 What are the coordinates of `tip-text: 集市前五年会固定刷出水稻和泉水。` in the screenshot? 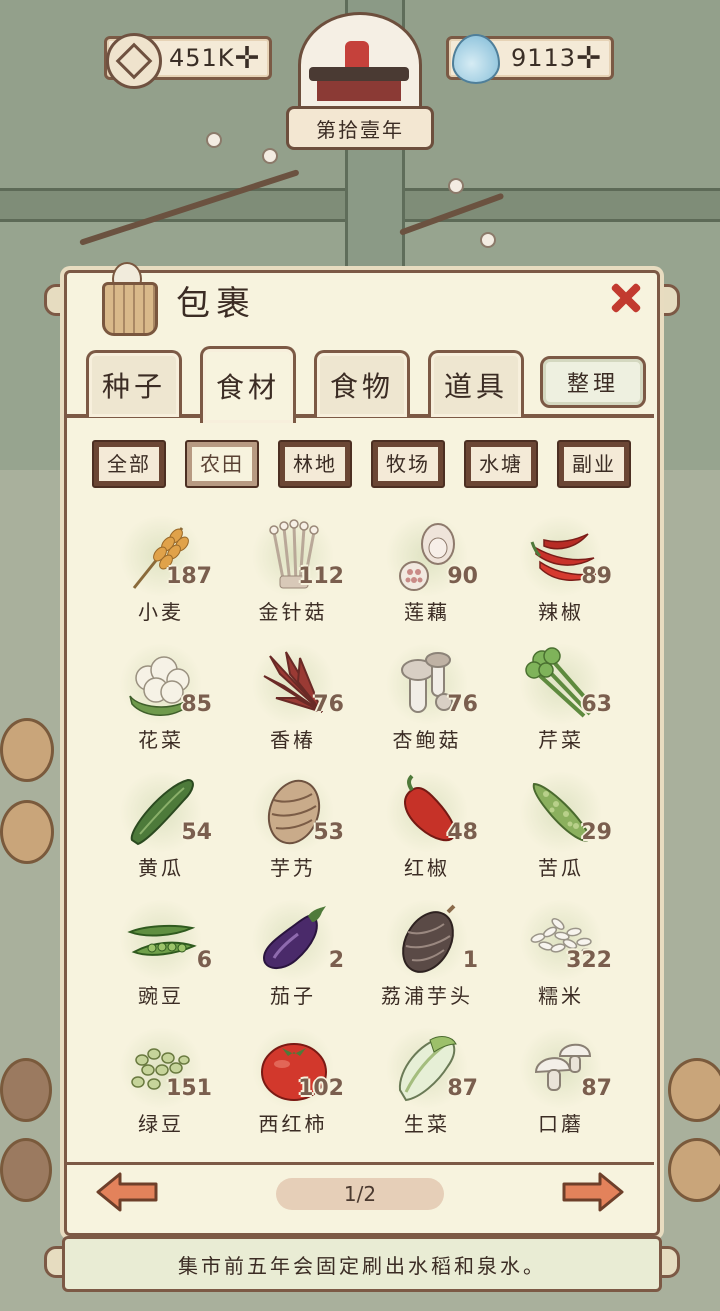 It's located at (362, 1265).